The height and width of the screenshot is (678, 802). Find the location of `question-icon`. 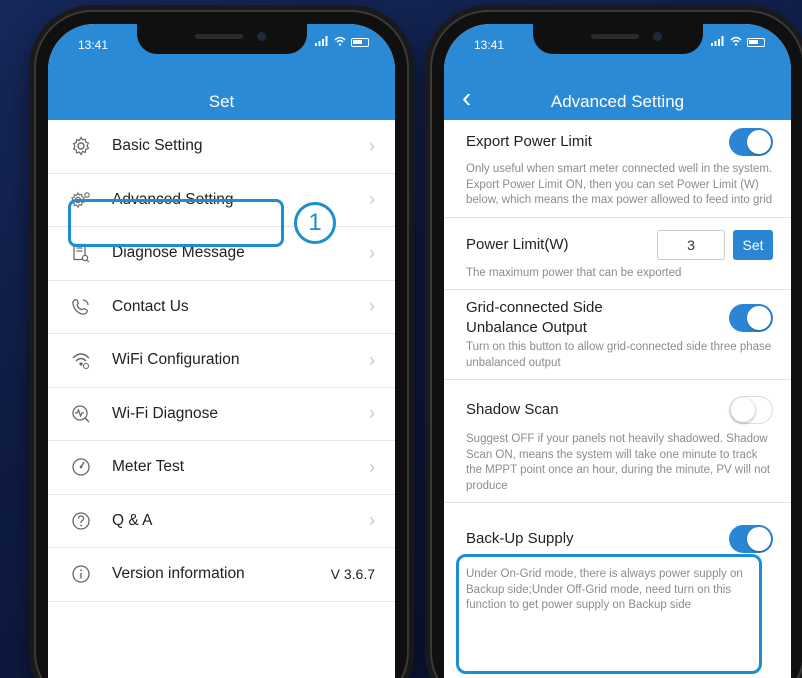

question-icon is located at coordinates (81, 521).